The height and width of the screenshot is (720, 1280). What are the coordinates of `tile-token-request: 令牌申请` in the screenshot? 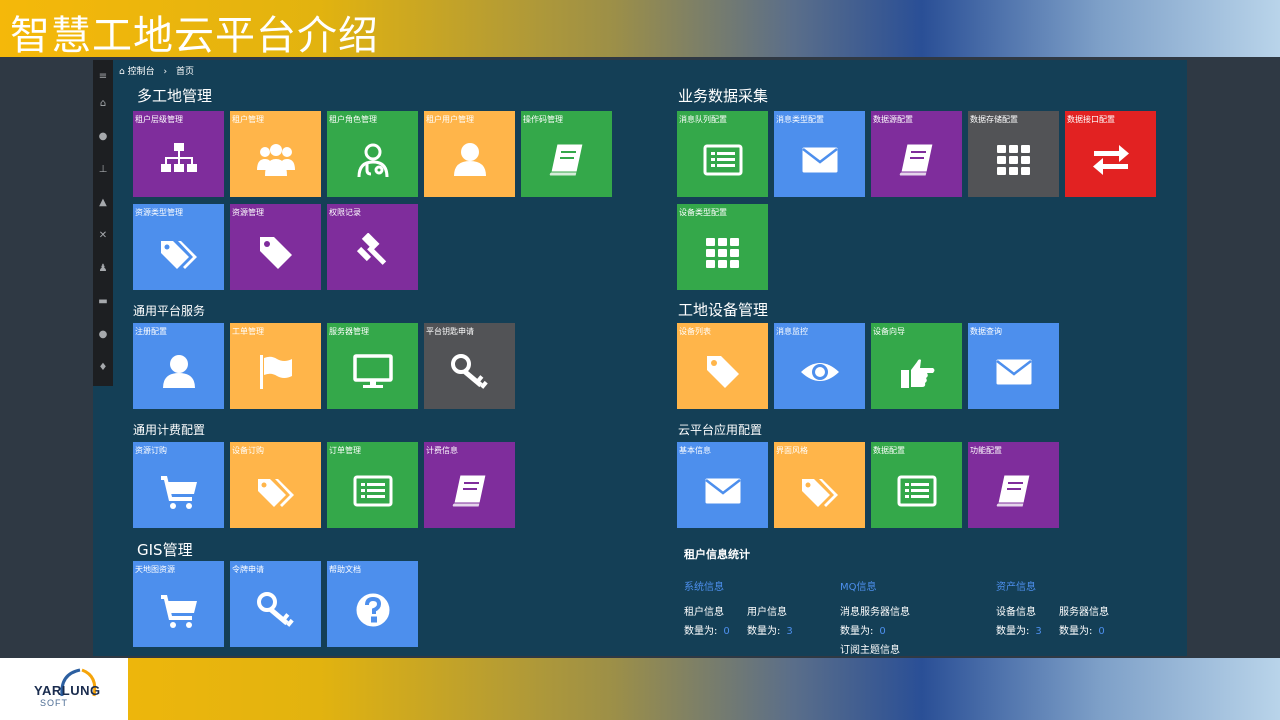 It's located at (275, 604).